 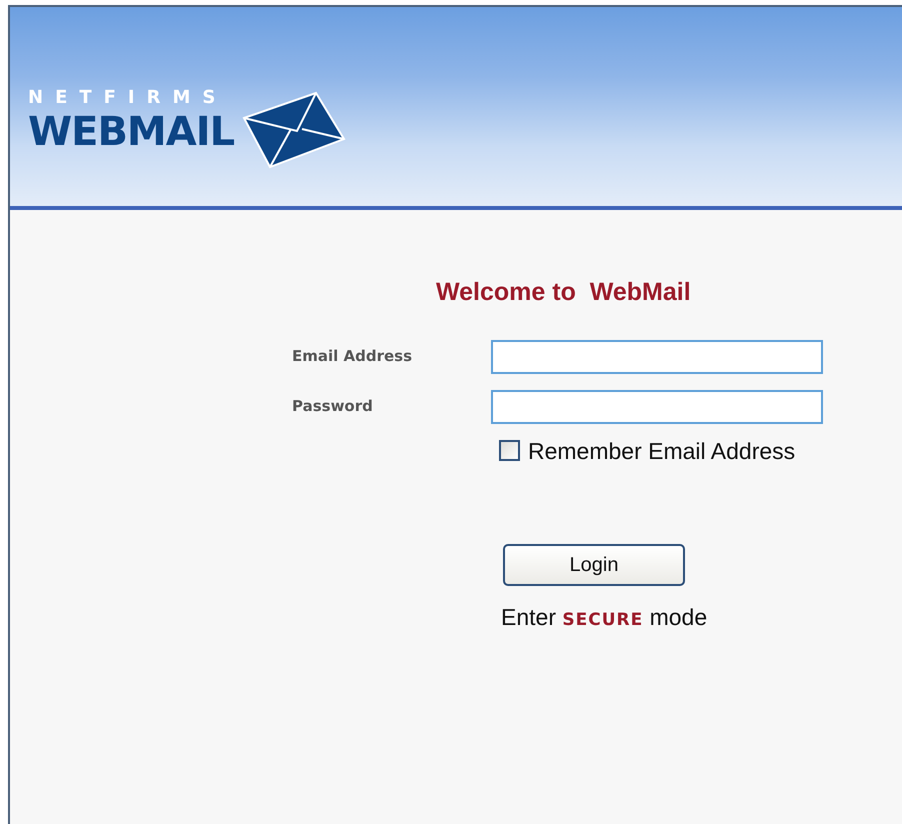 I want to click on secure-mode-text: Enter SECURE mode, so click(x=604, y=617).